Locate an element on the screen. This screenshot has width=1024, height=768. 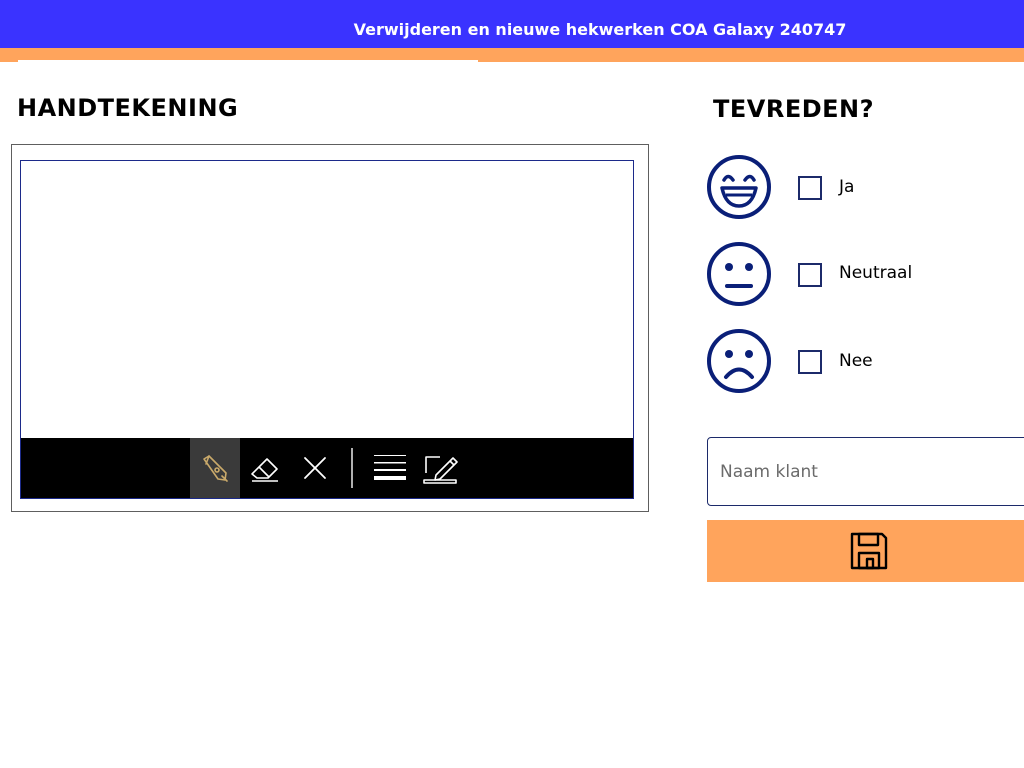
sad-face-icon is located at coordinates (739, 361).